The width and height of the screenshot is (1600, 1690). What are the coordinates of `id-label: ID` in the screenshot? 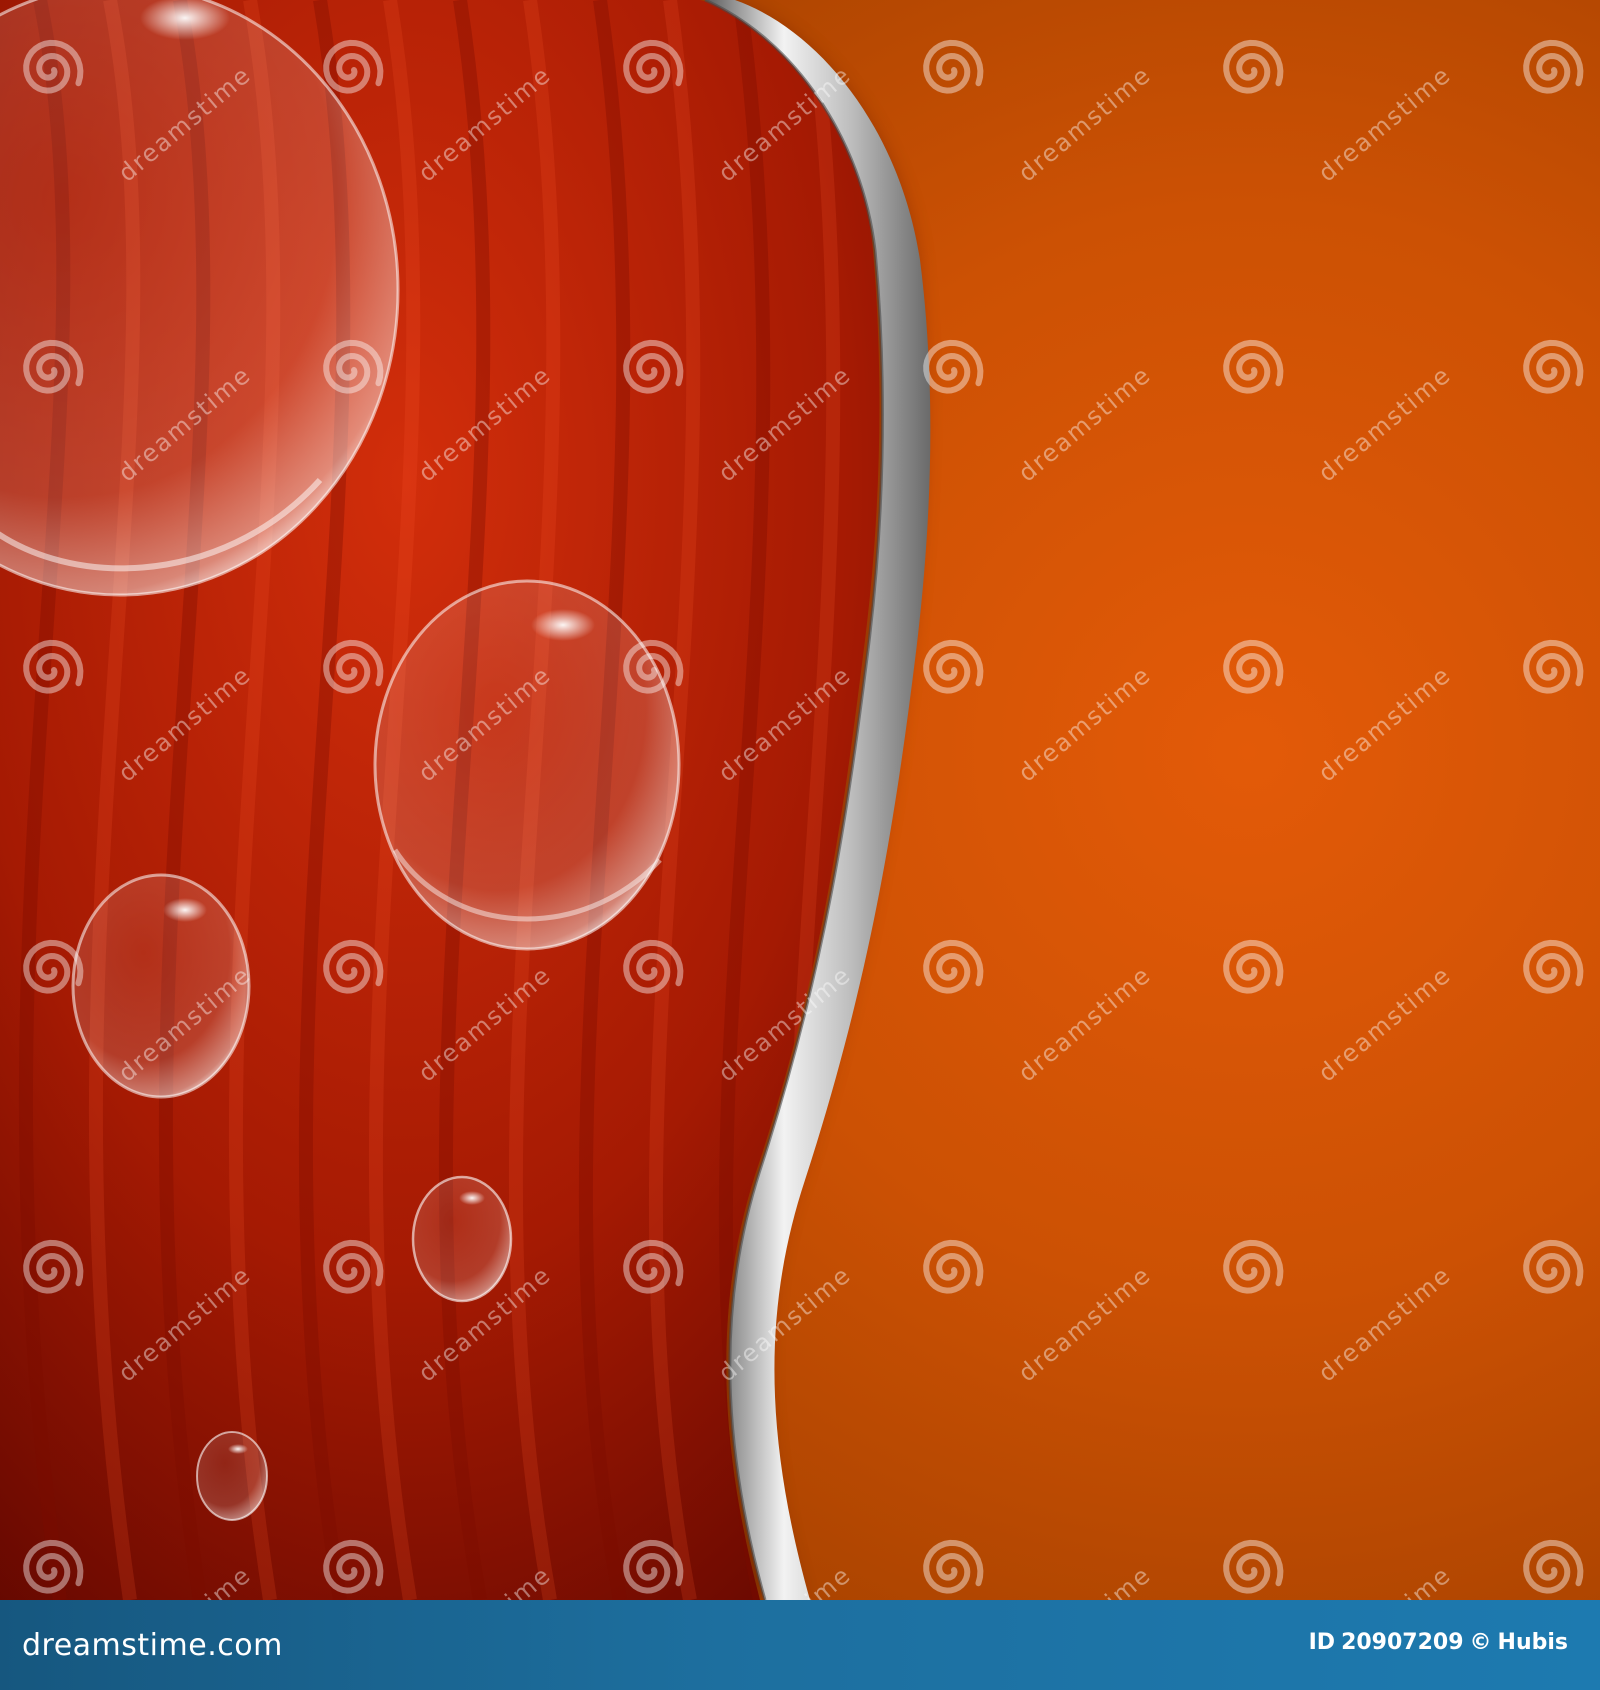 It's located at (1322, 1642).